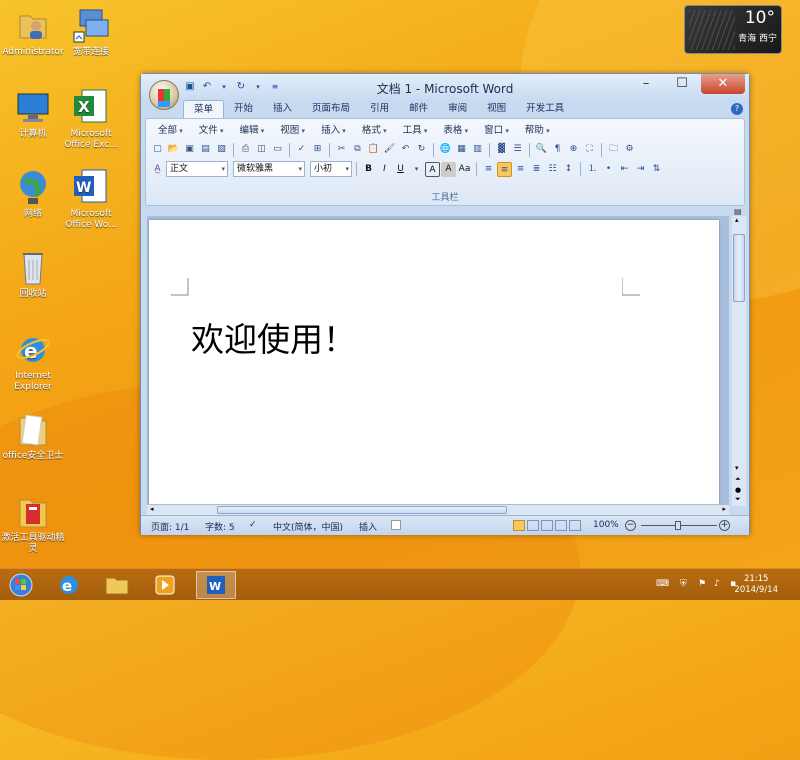 This screenshot has width=800, height=760. I want to click on volume-icon: ♪, so click(720, 584).